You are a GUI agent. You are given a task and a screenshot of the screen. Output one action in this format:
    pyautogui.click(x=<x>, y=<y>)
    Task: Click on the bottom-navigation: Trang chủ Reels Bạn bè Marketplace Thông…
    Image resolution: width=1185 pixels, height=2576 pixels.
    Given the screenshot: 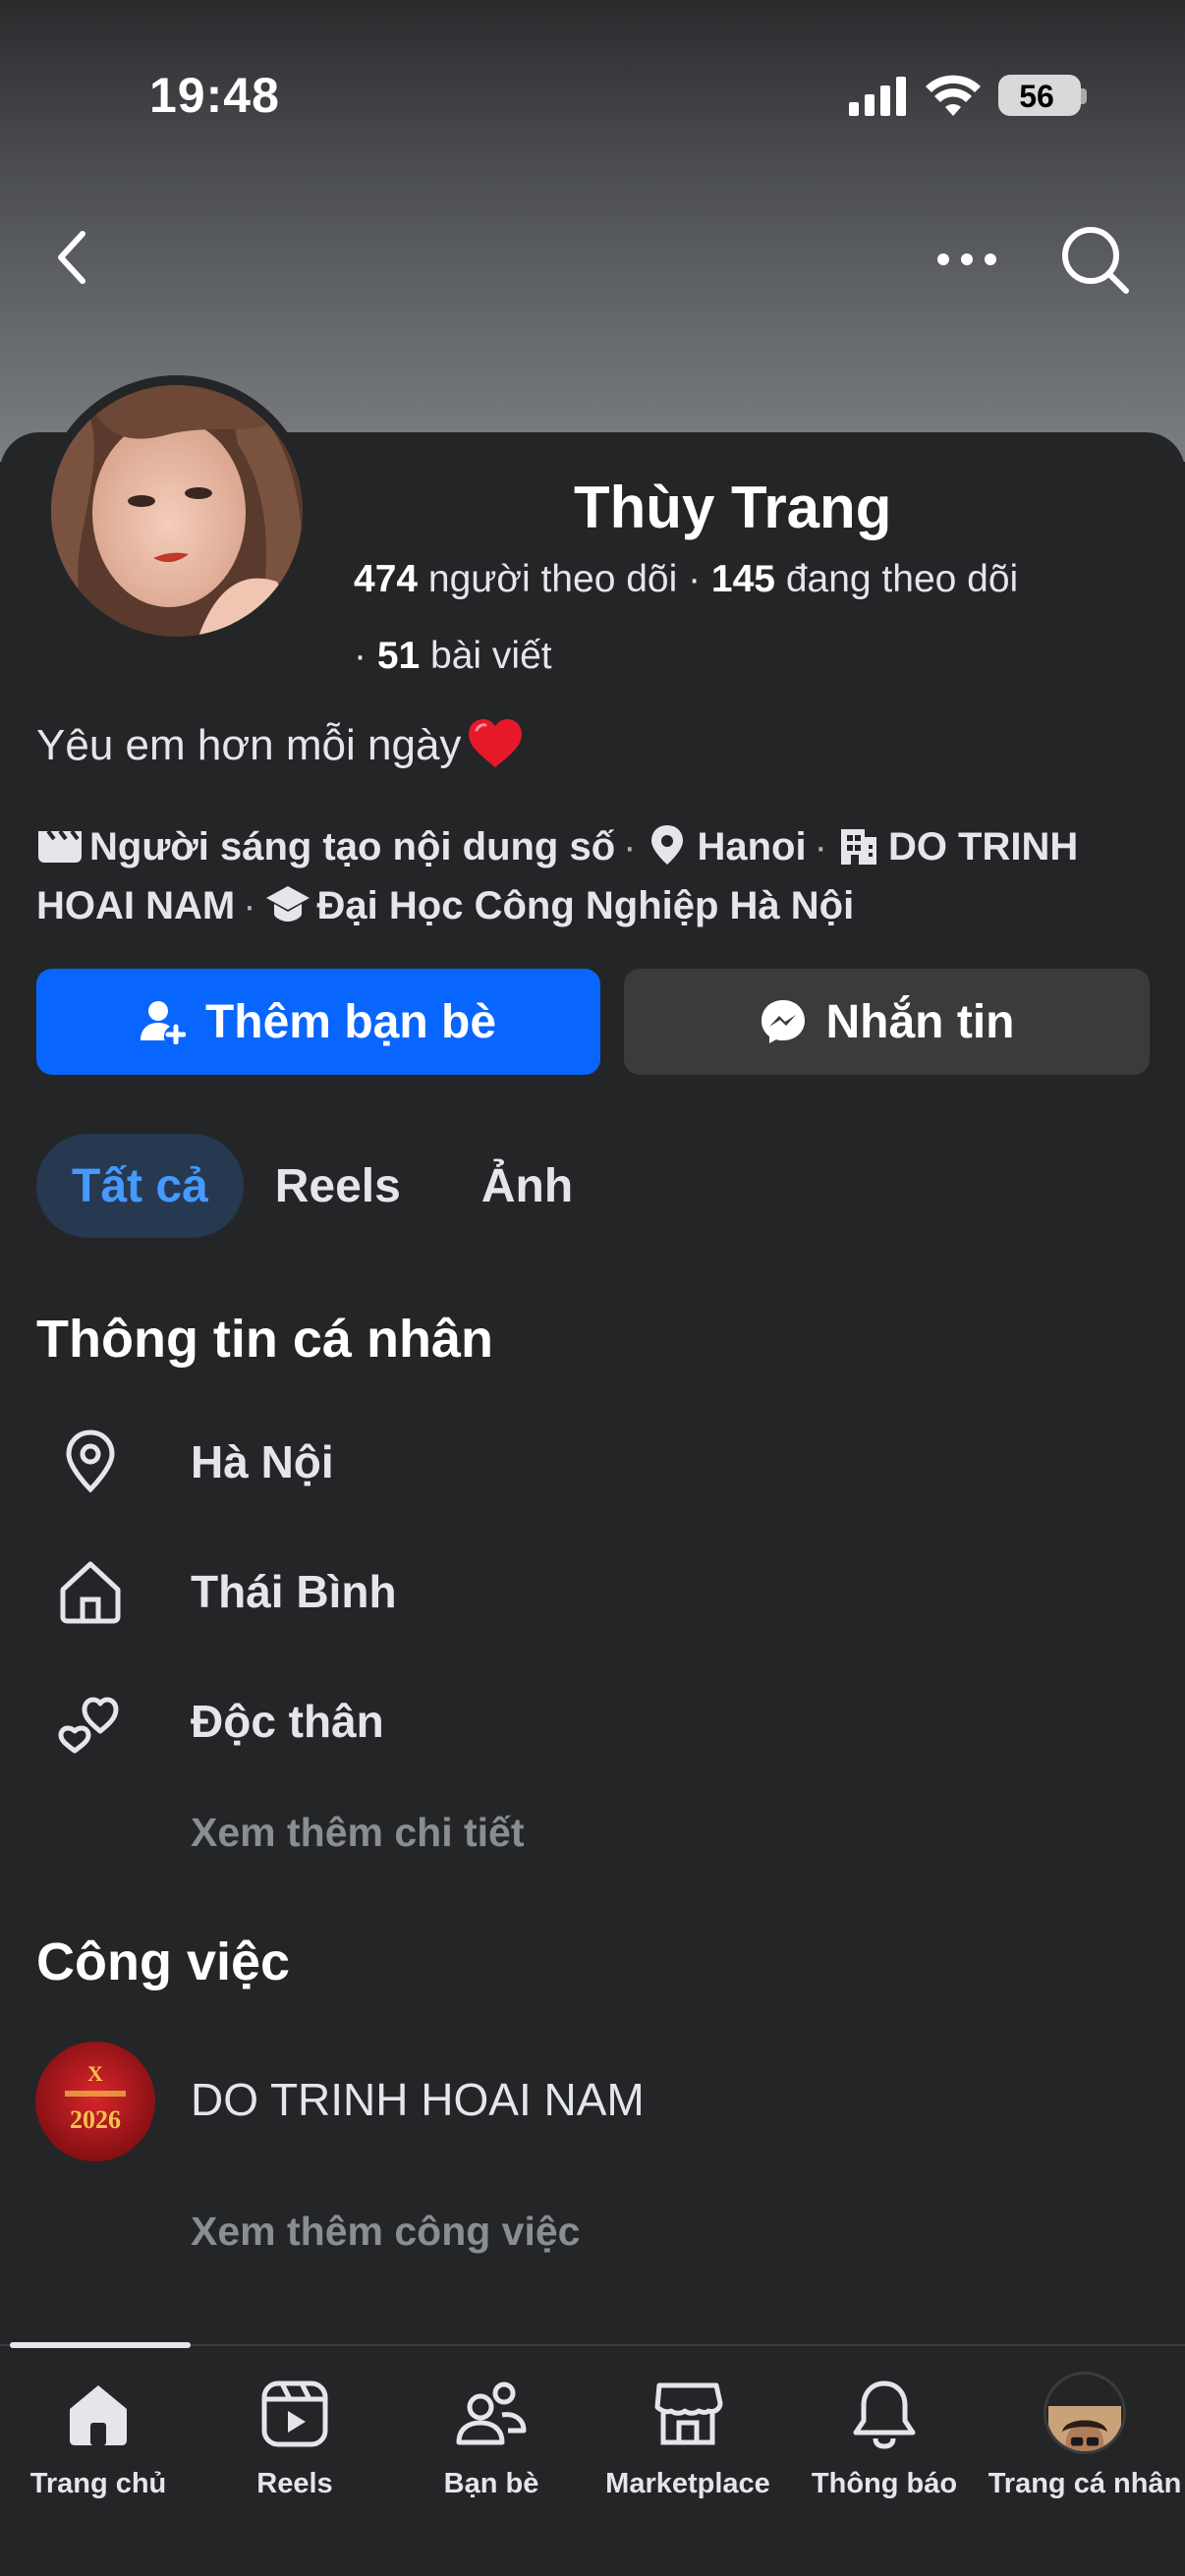 What is the action you would take?
    pyautogui.click(x=592, y=2460)
    